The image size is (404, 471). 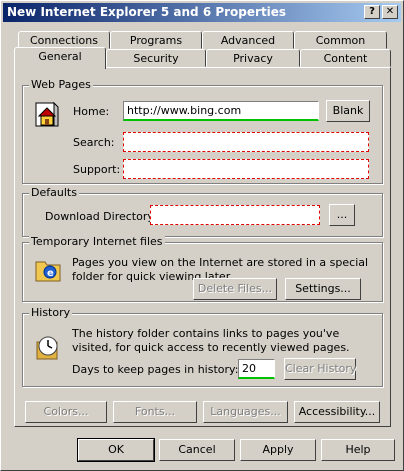 I want to click on svg-text: e, so click(x=50, y=273).